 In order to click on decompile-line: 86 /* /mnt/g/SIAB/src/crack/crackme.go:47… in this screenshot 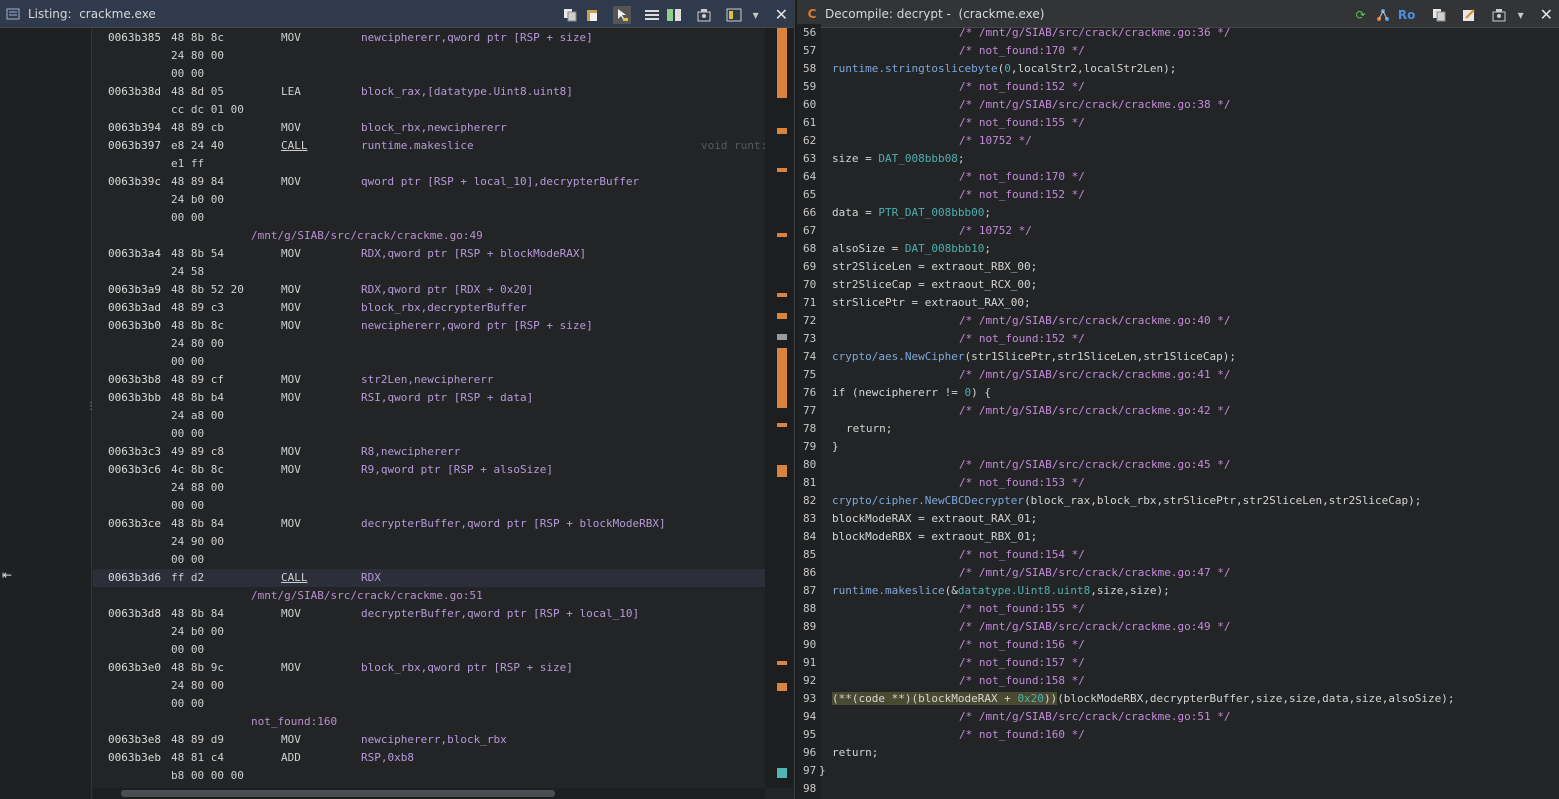, I will do `click(1178, 573)`.